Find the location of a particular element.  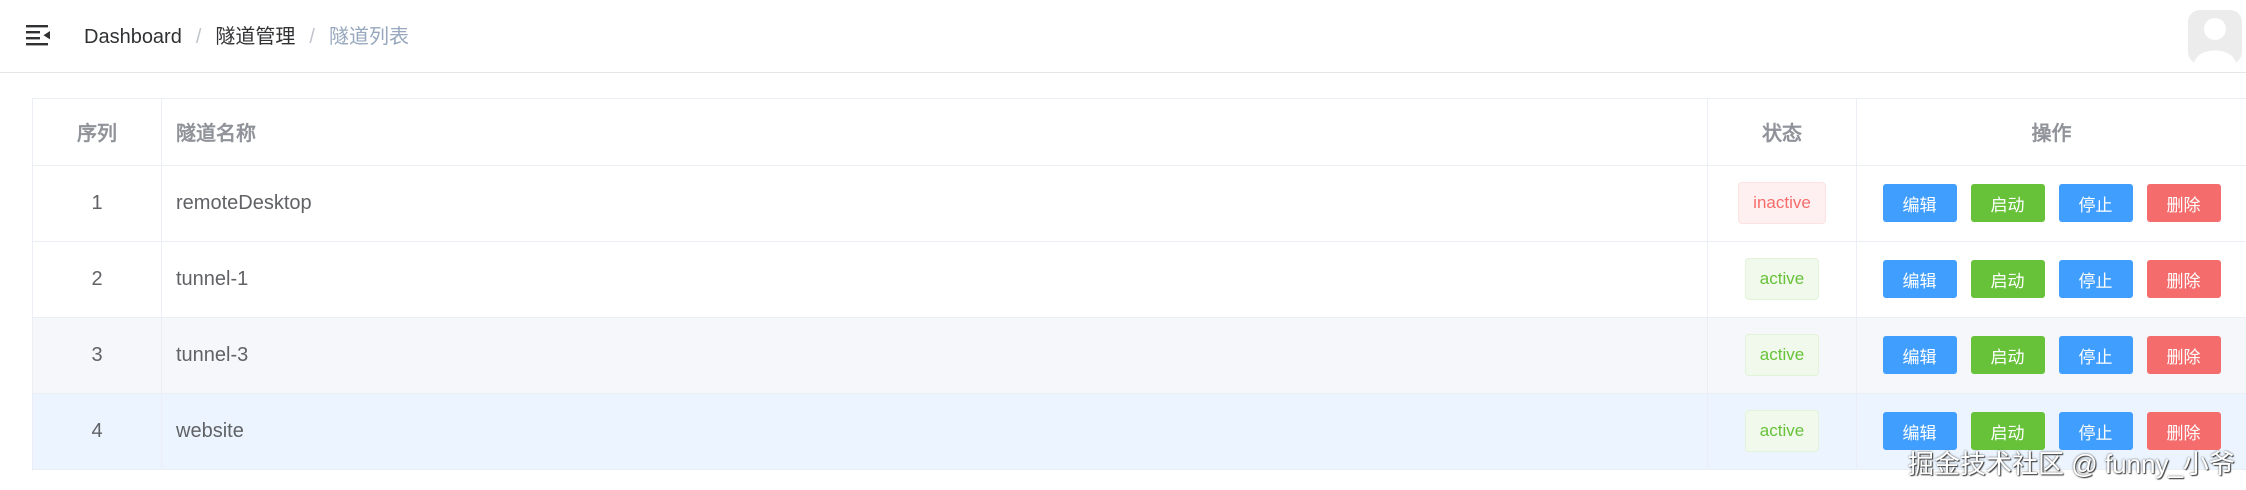

row-index: 3 is located at coordinates (97, 355).